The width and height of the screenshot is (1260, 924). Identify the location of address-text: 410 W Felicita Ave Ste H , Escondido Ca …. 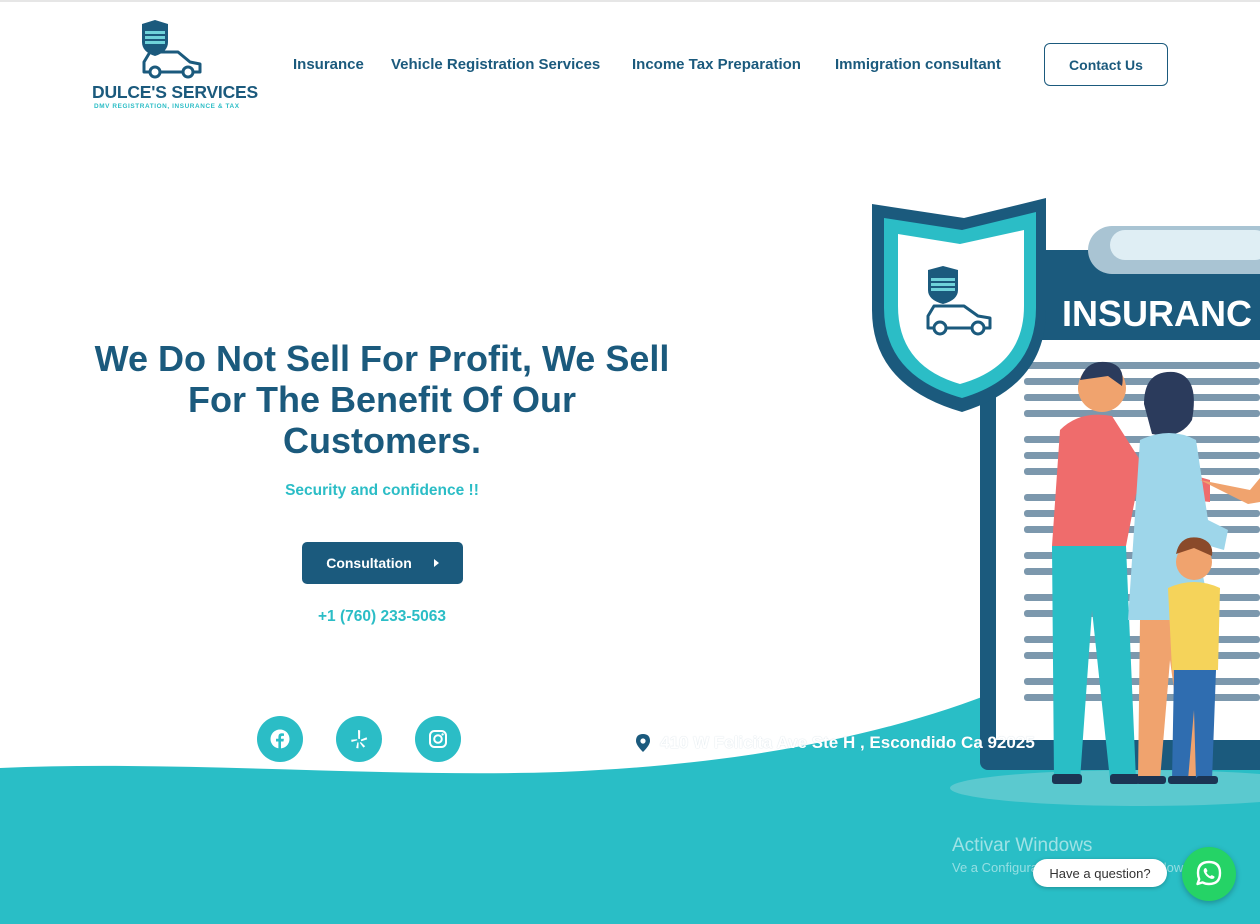
(847, 742).